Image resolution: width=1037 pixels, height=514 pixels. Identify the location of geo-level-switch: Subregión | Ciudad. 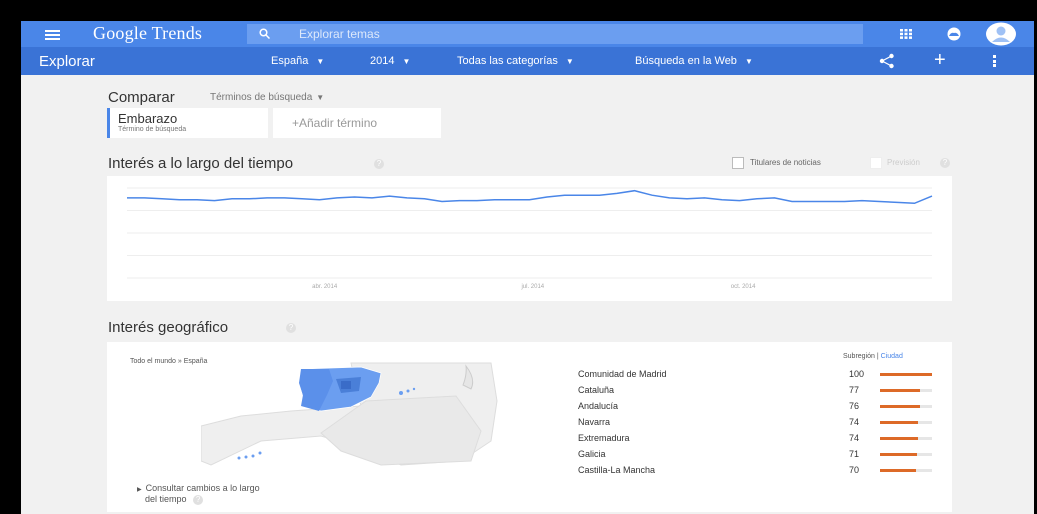
(873, 356).